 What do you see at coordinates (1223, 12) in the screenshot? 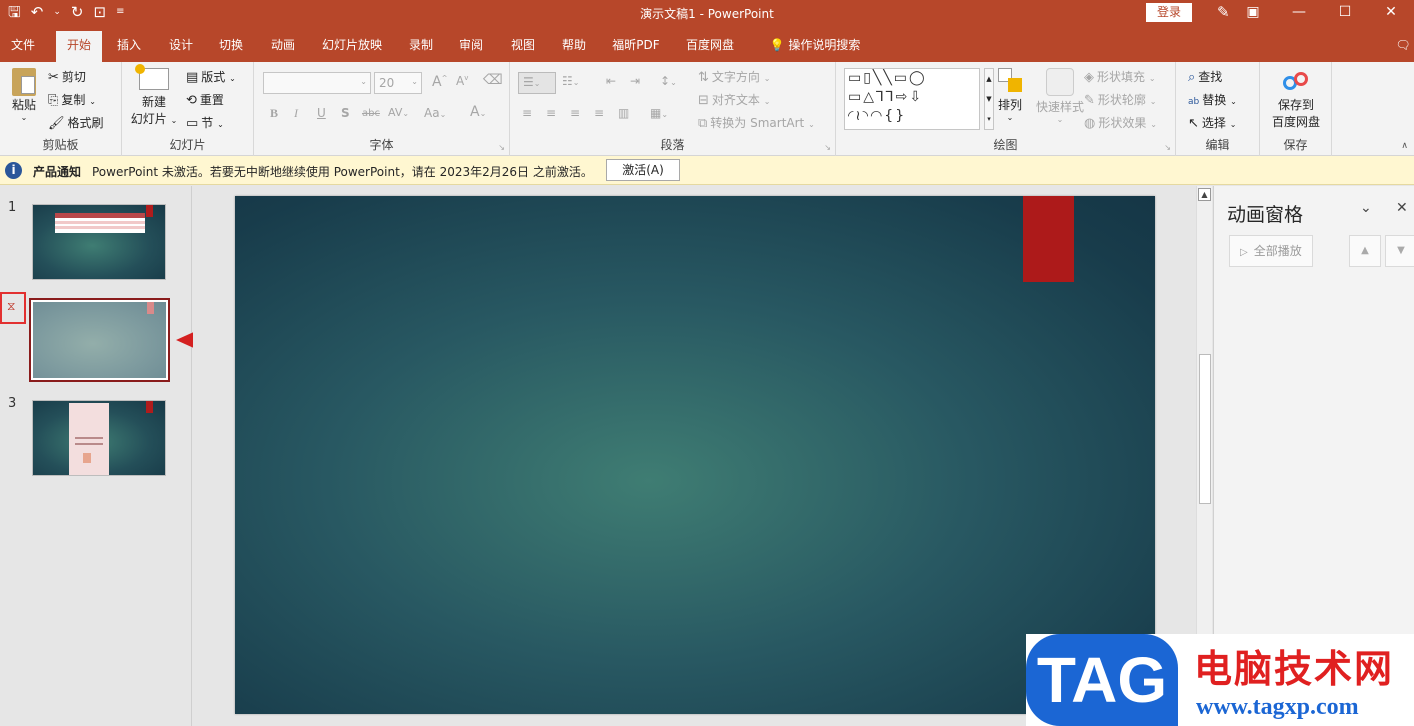
I see `pen-icon: ✎` at bounding box center [1223, 12].